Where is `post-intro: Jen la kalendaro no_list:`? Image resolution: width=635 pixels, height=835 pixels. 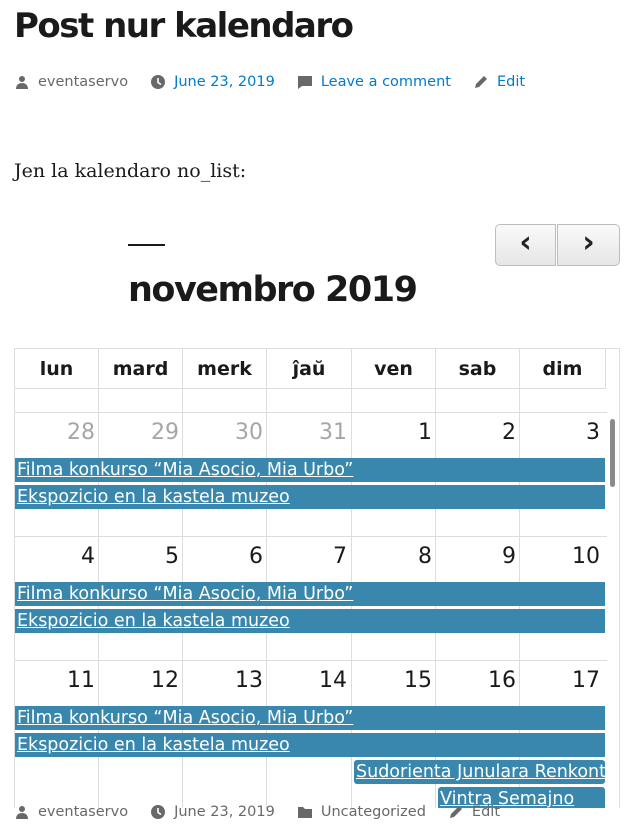
post-intro: Jen la kalendaro no_list: is located at coordinates (130, 171).